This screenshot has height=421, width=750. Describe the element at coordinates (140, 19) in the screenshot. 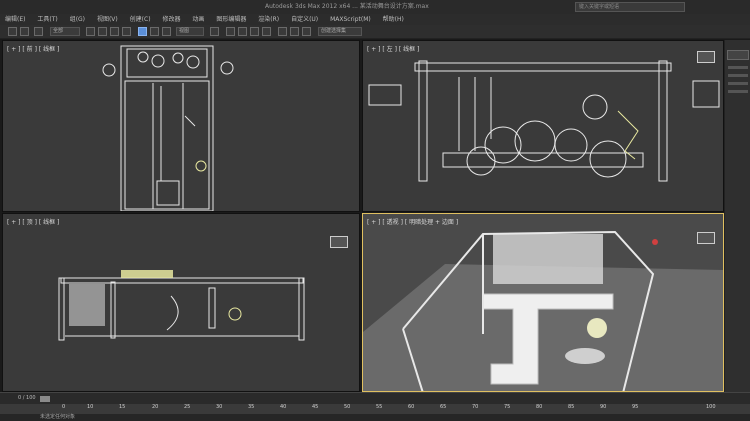

I see `menu-create: 创建(C)` at that location.